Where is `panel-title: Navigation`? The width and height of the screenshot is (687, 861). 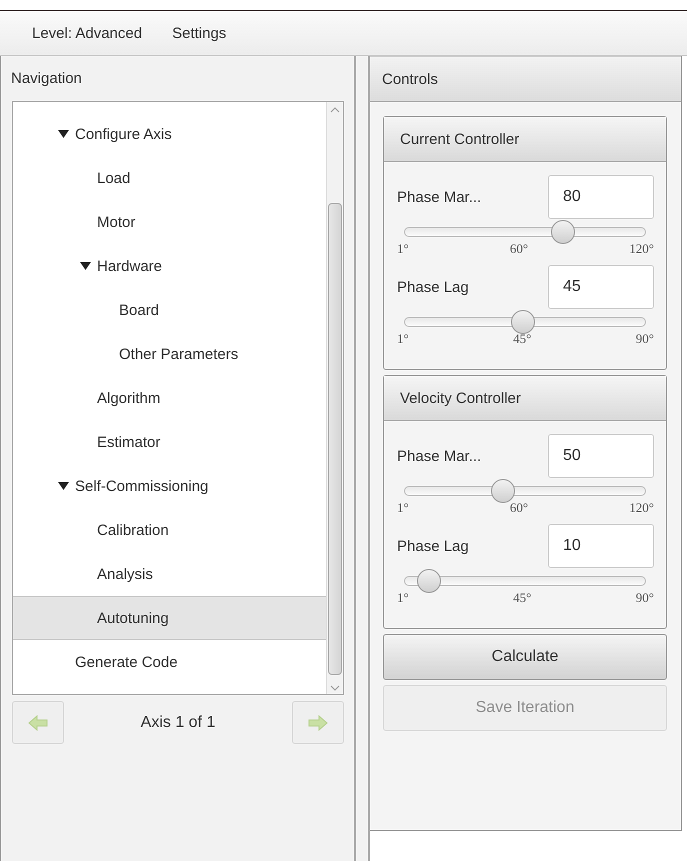
panel-title: Navigation is located at coordinates (46, 79).